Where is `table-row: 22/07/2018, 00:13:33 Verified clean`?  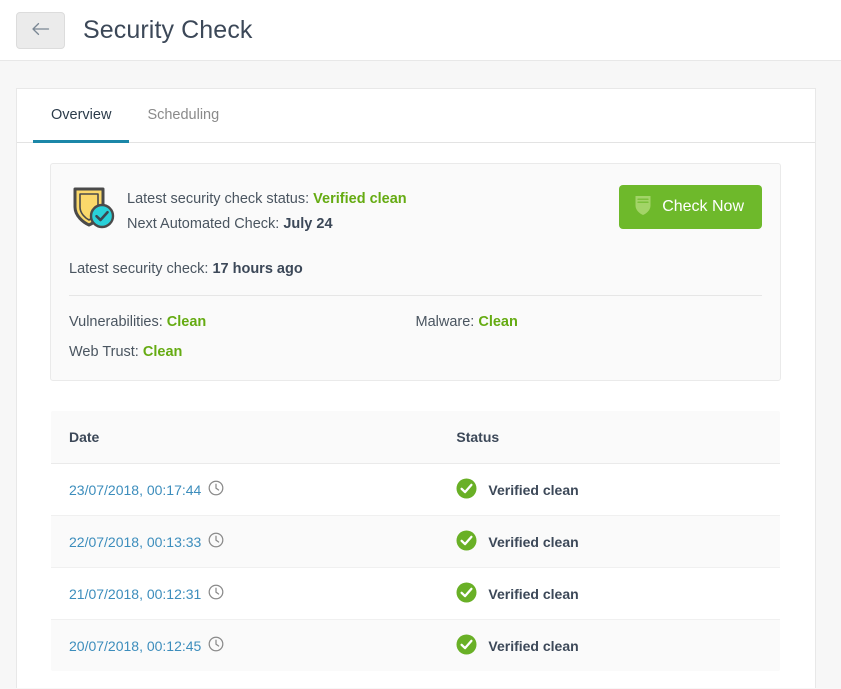 table-row: 22/07/2018, 00:13:33 Verified clean is located at coordinates (415, 541).